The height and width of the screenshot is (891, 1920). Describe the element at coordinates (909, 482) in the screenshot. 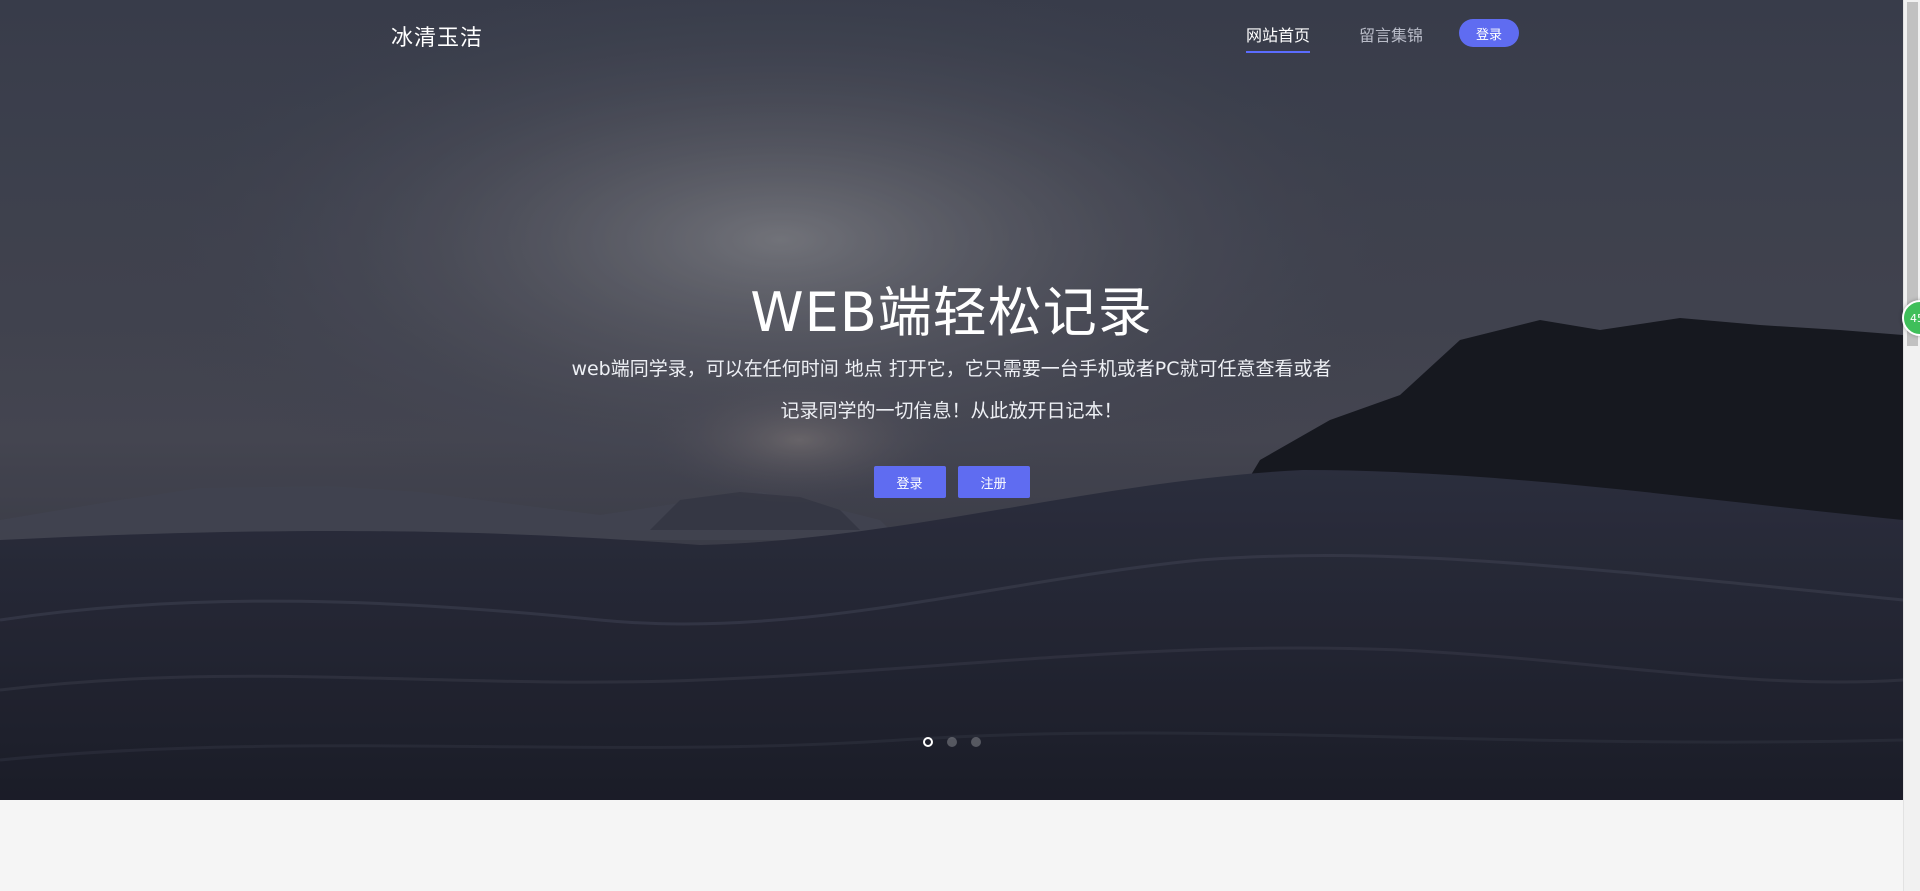

I see `hero-login-button: 登录` at that location.